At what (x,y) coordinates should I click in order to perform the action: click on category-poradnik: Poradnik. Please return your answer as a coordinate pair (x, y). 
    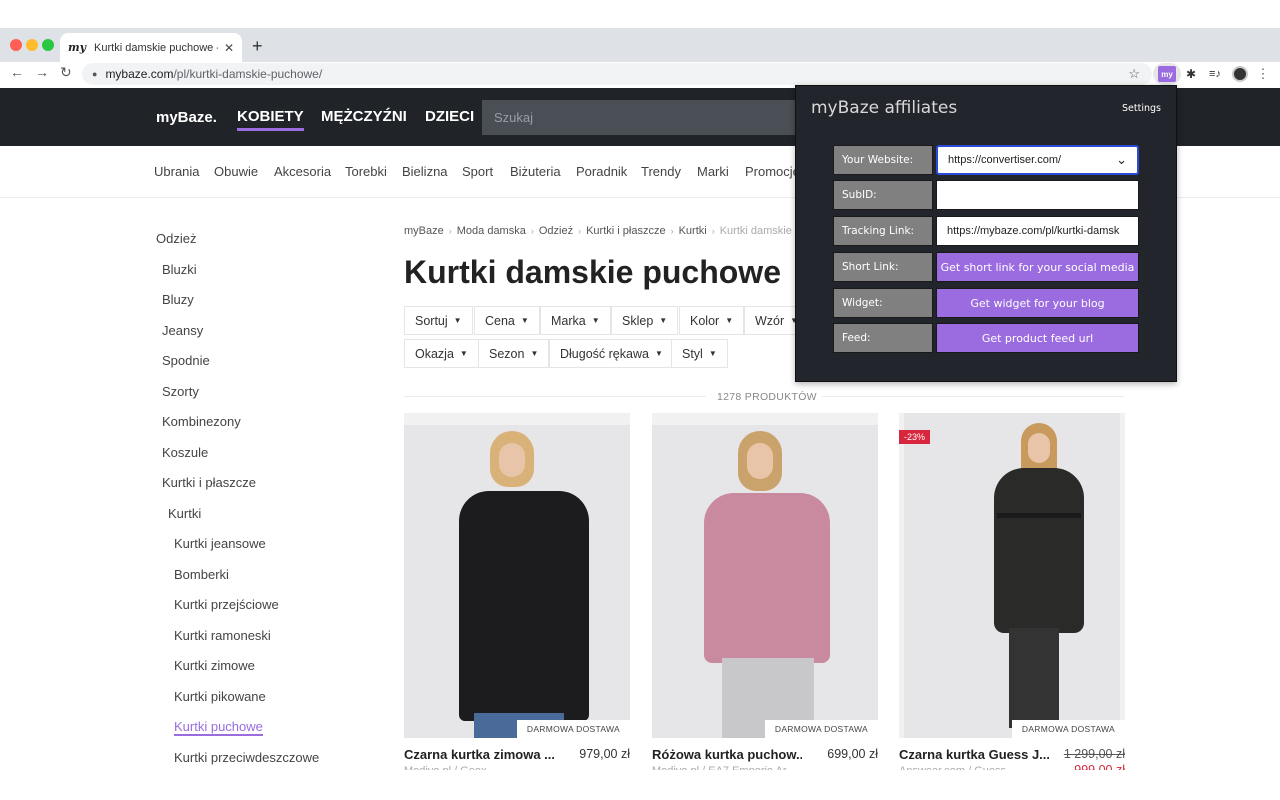
    Looking at the image, I should click on (601, 171).